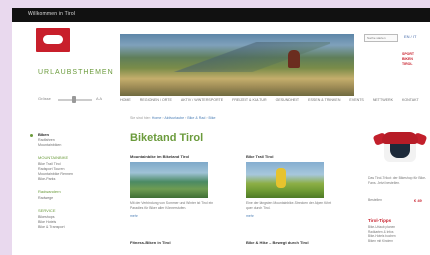  Describe the element at coordinates (49, 191) in the screenshot. I see `sidebar-heading: Radwandern` at that location.